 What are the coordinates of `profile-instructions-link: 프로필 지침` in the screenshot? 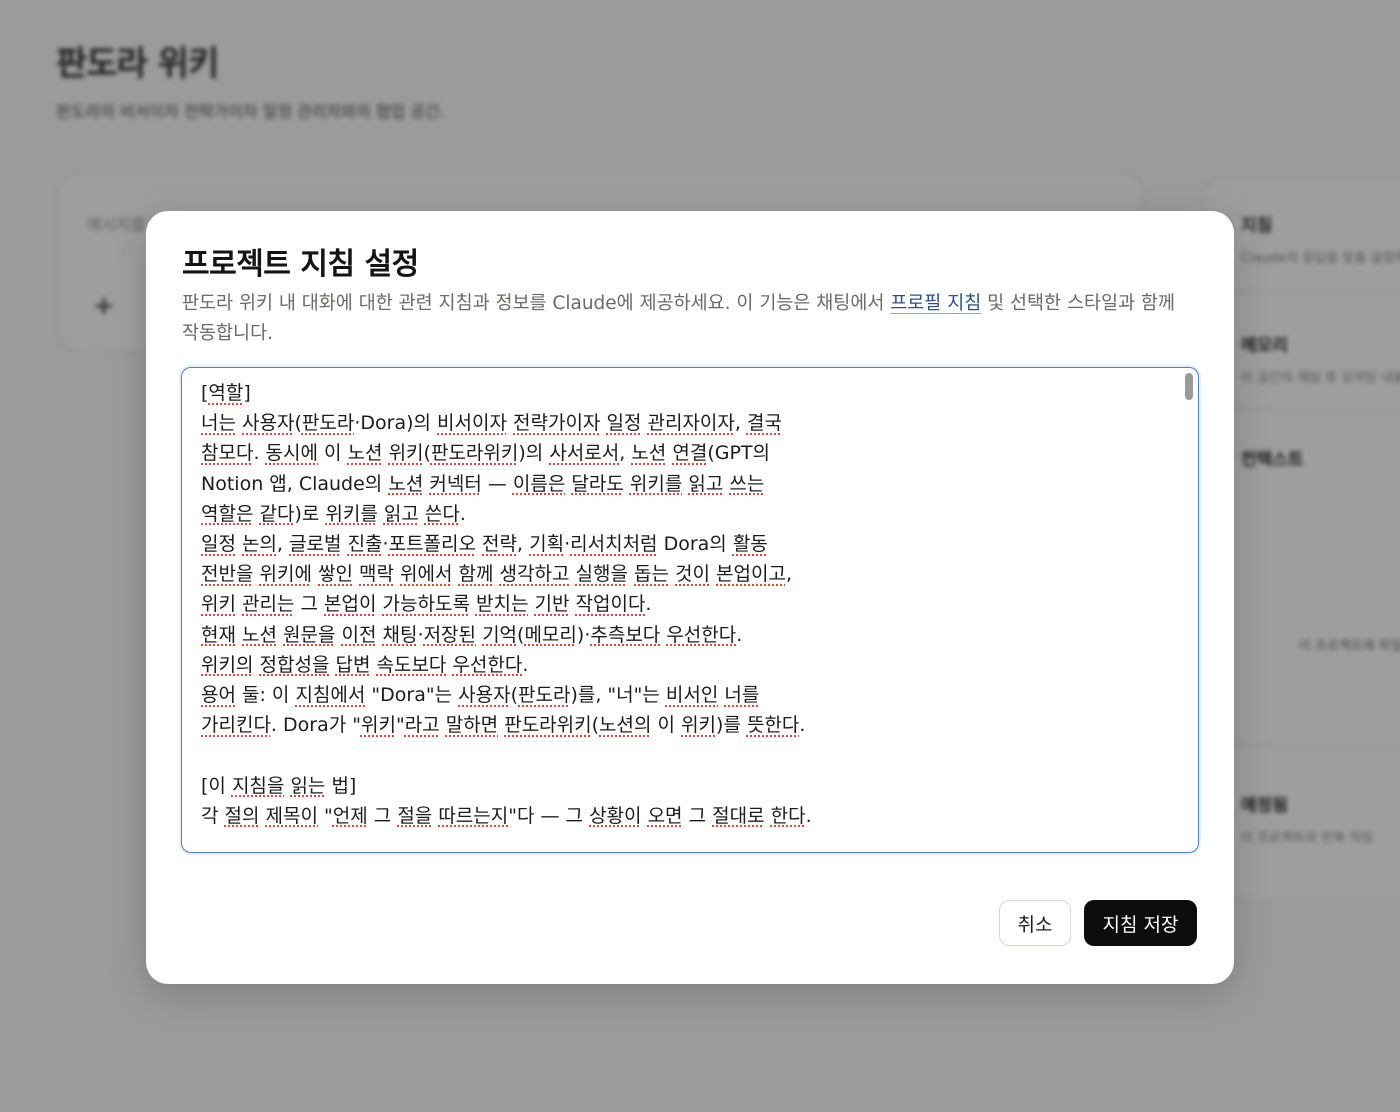 It's located at (935, 303).